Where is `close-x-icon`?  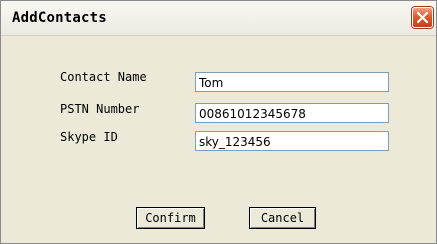 close-x-icon is located at coordinates (422, 17).